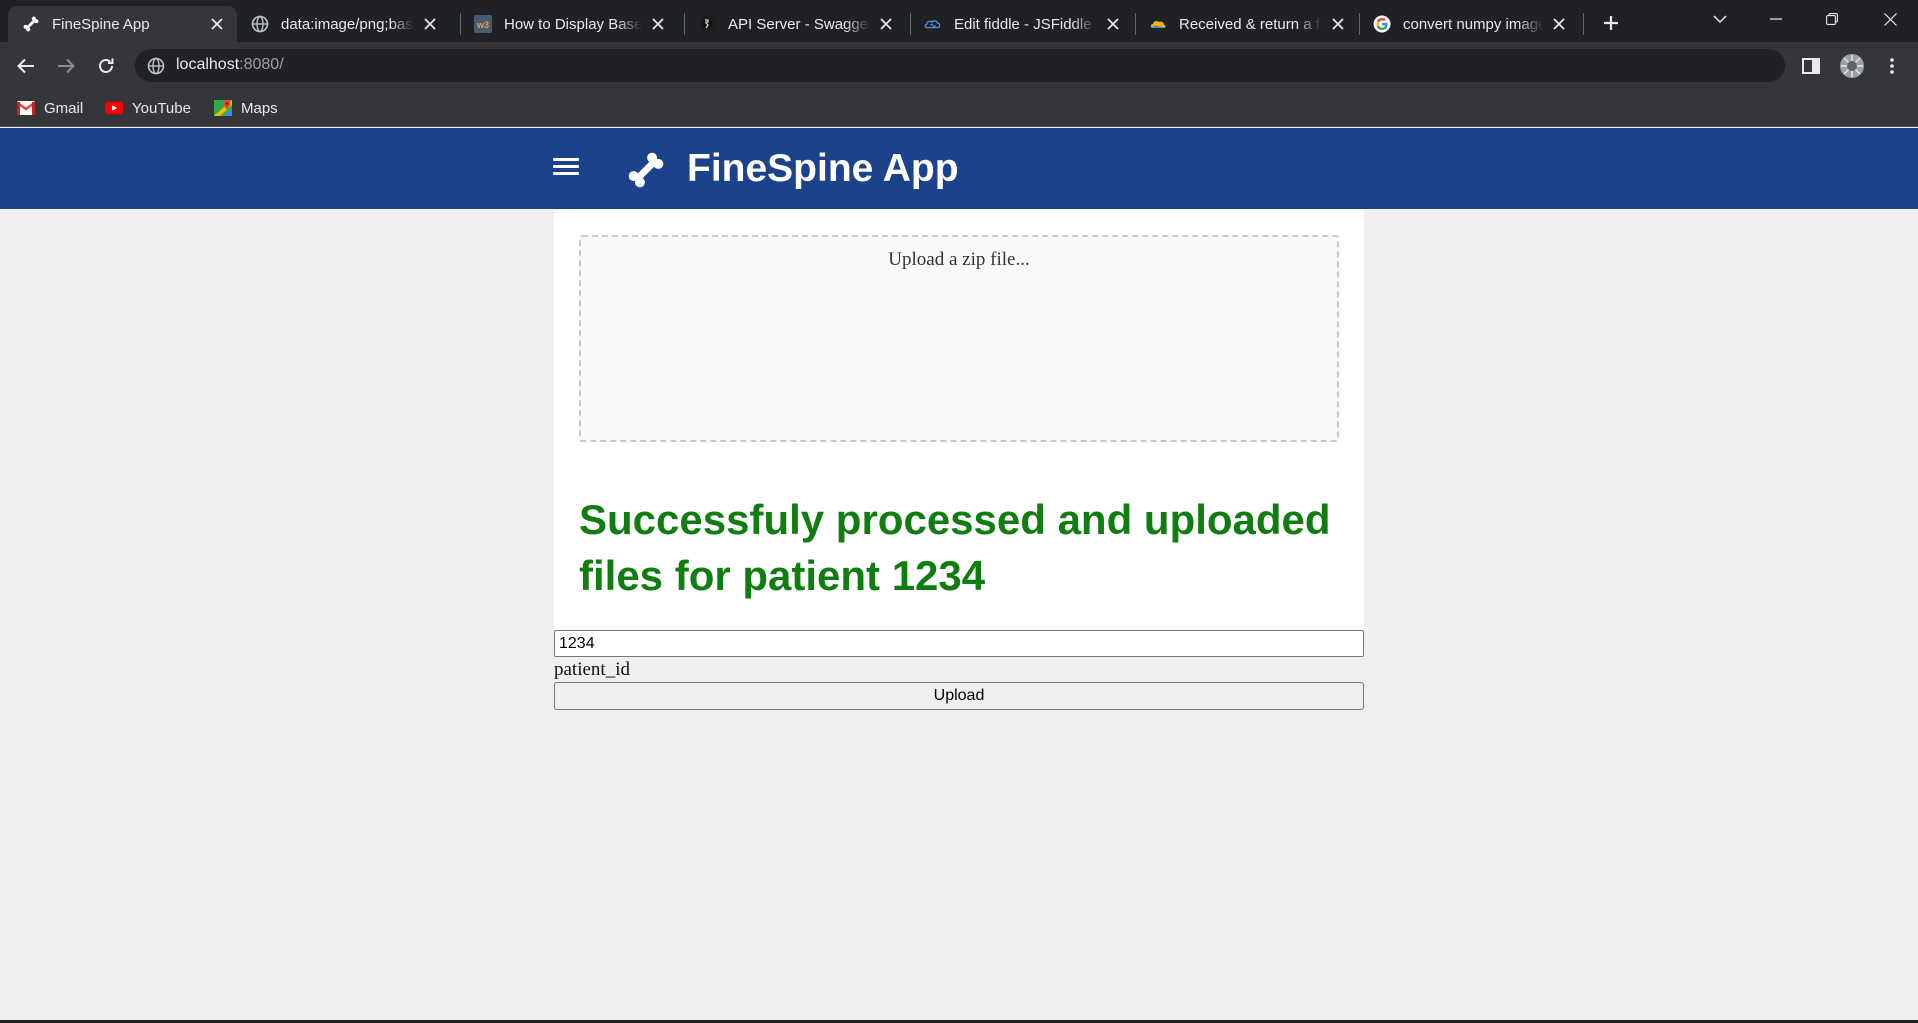 Image resolution: width=1918 pixels, height=1023 pixels. I want to click on more-vert-icon, so click(1892, 66).